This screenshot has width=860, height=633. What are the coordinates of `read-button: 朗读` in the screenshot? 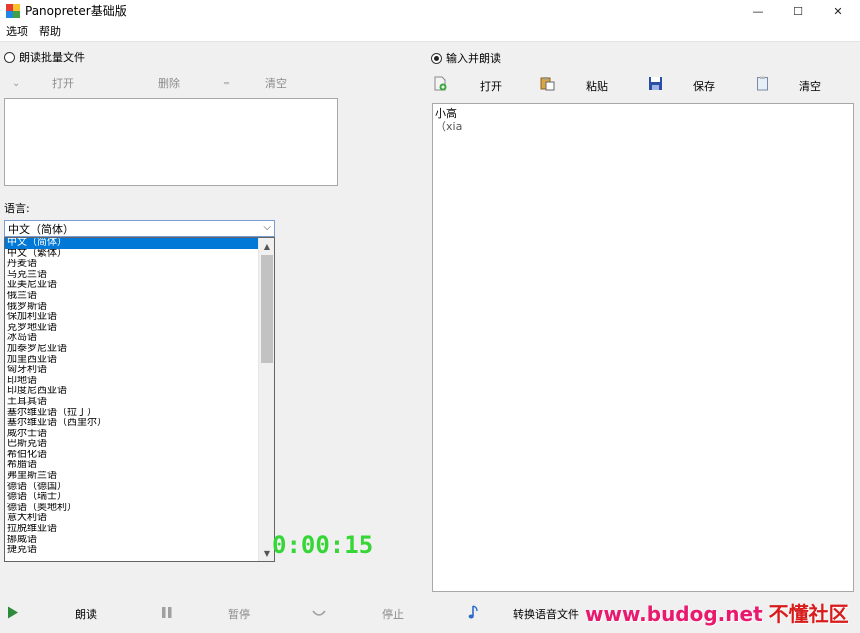 It's located at (86, 614).